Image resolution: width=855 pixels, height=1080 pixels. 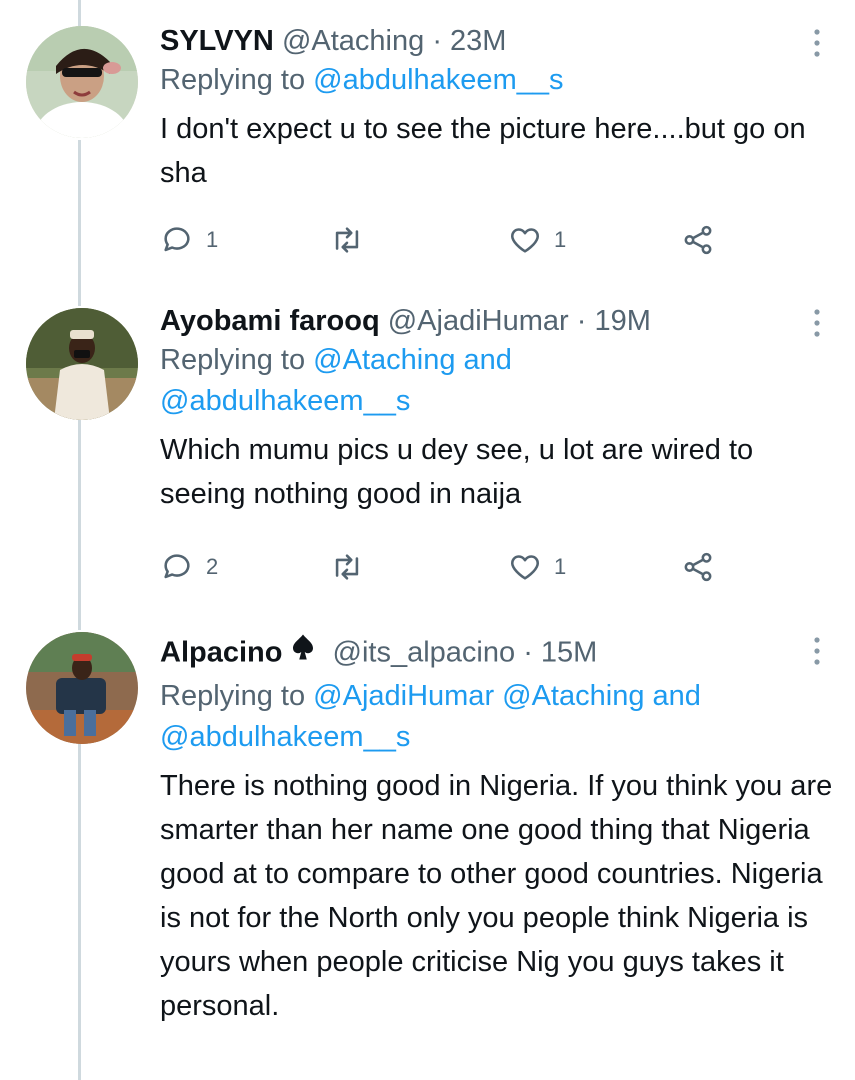 What do you see at coordinates (212, 566) in the screenshot?
I see `reply-count: 2` at bounding box center [212, 566].